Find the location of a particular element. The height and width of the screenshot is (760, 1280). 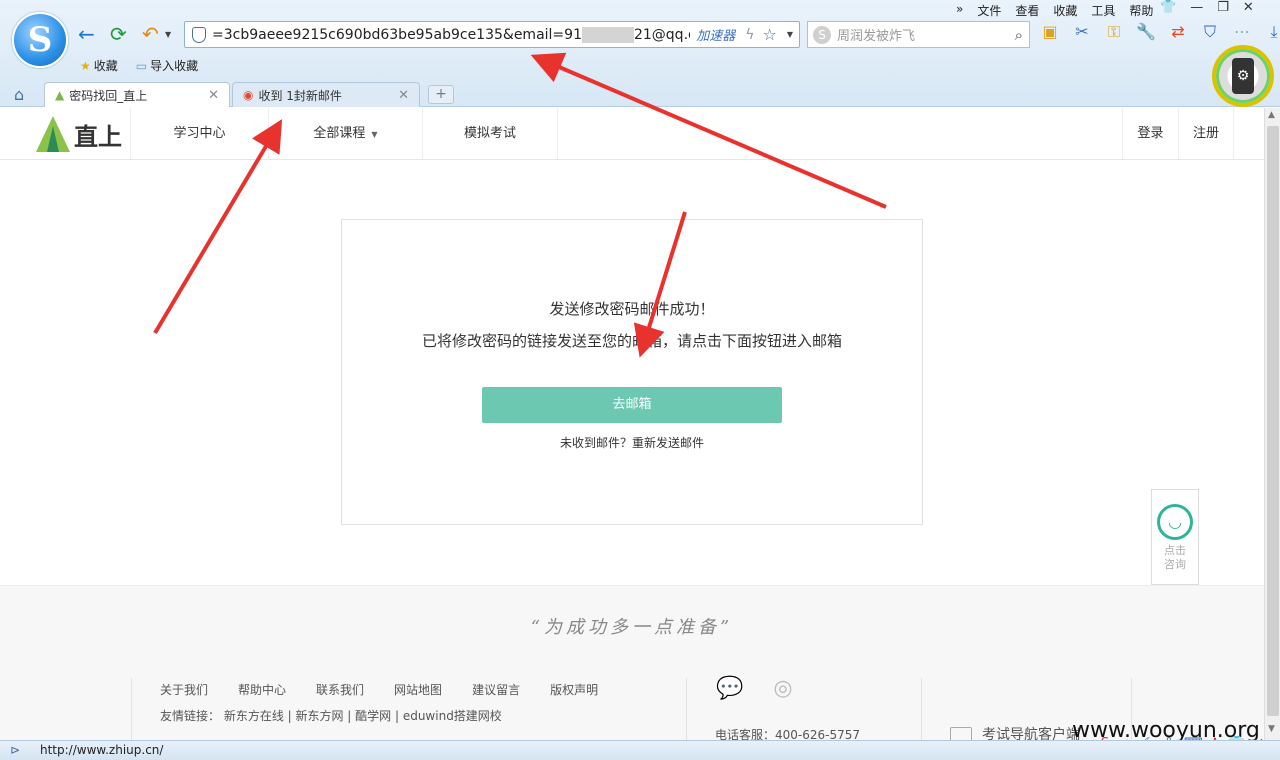

footer-link-copyright: 版权声明 is located at coordinates (574, 689).